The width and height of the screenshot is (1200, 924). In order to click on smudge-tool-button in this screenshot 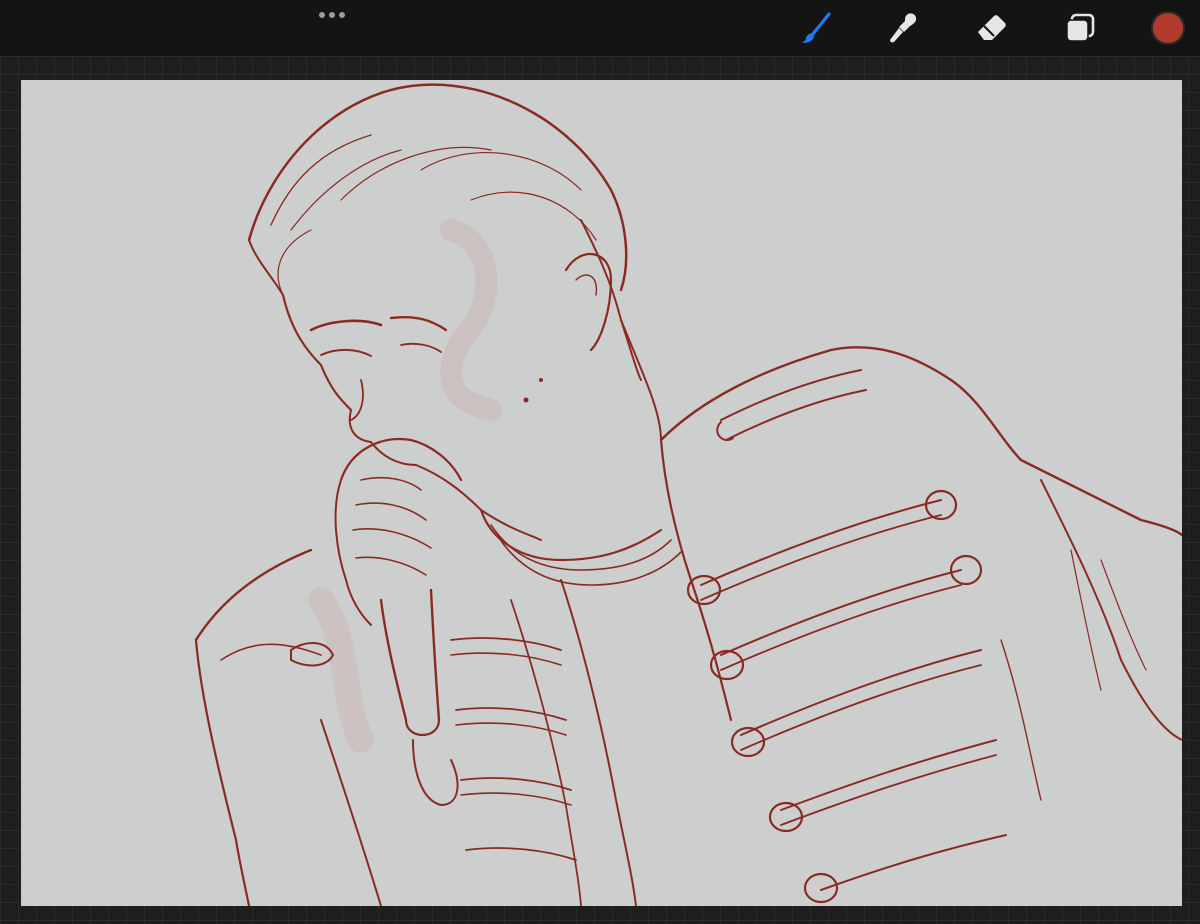, I will do `click(904, 28)`.